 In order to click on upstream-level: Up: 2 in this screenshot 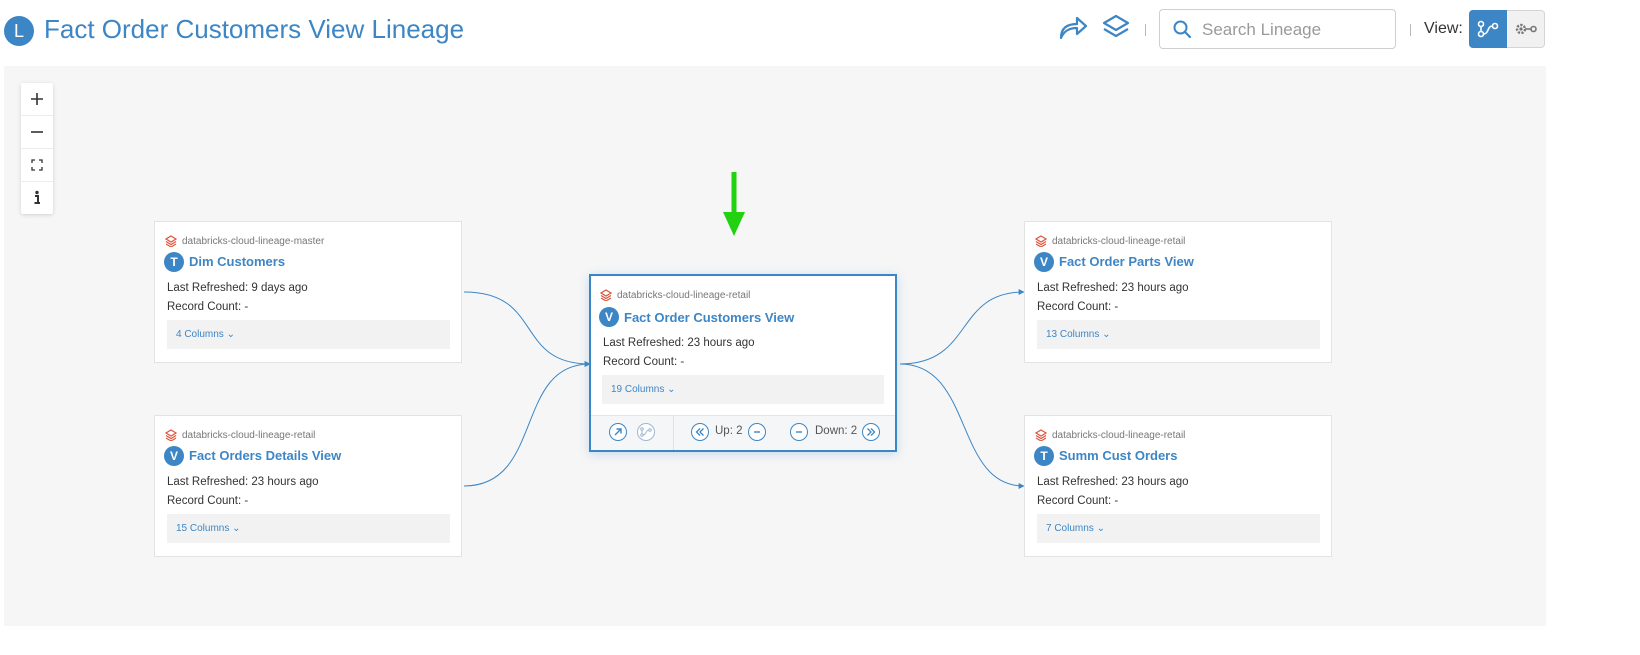, I will do `click(729, 431)`.